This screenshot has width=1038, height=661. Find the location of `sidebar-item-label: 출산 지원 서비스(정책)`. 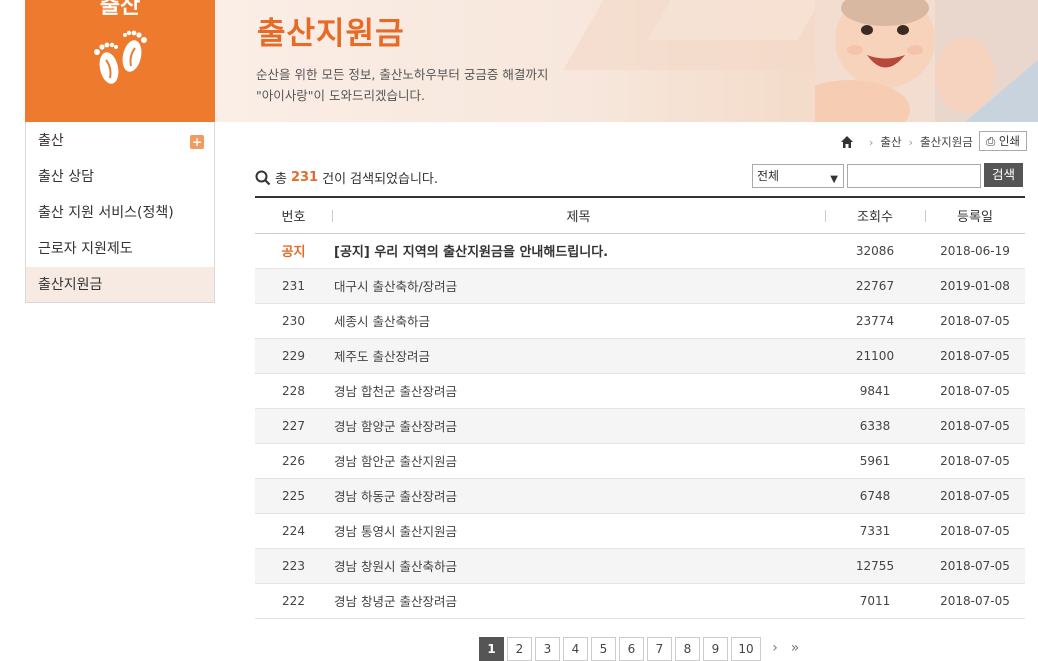

sidebar-item-label: 출산 지원 서비스(정책) is located at coordinates (106, 213).